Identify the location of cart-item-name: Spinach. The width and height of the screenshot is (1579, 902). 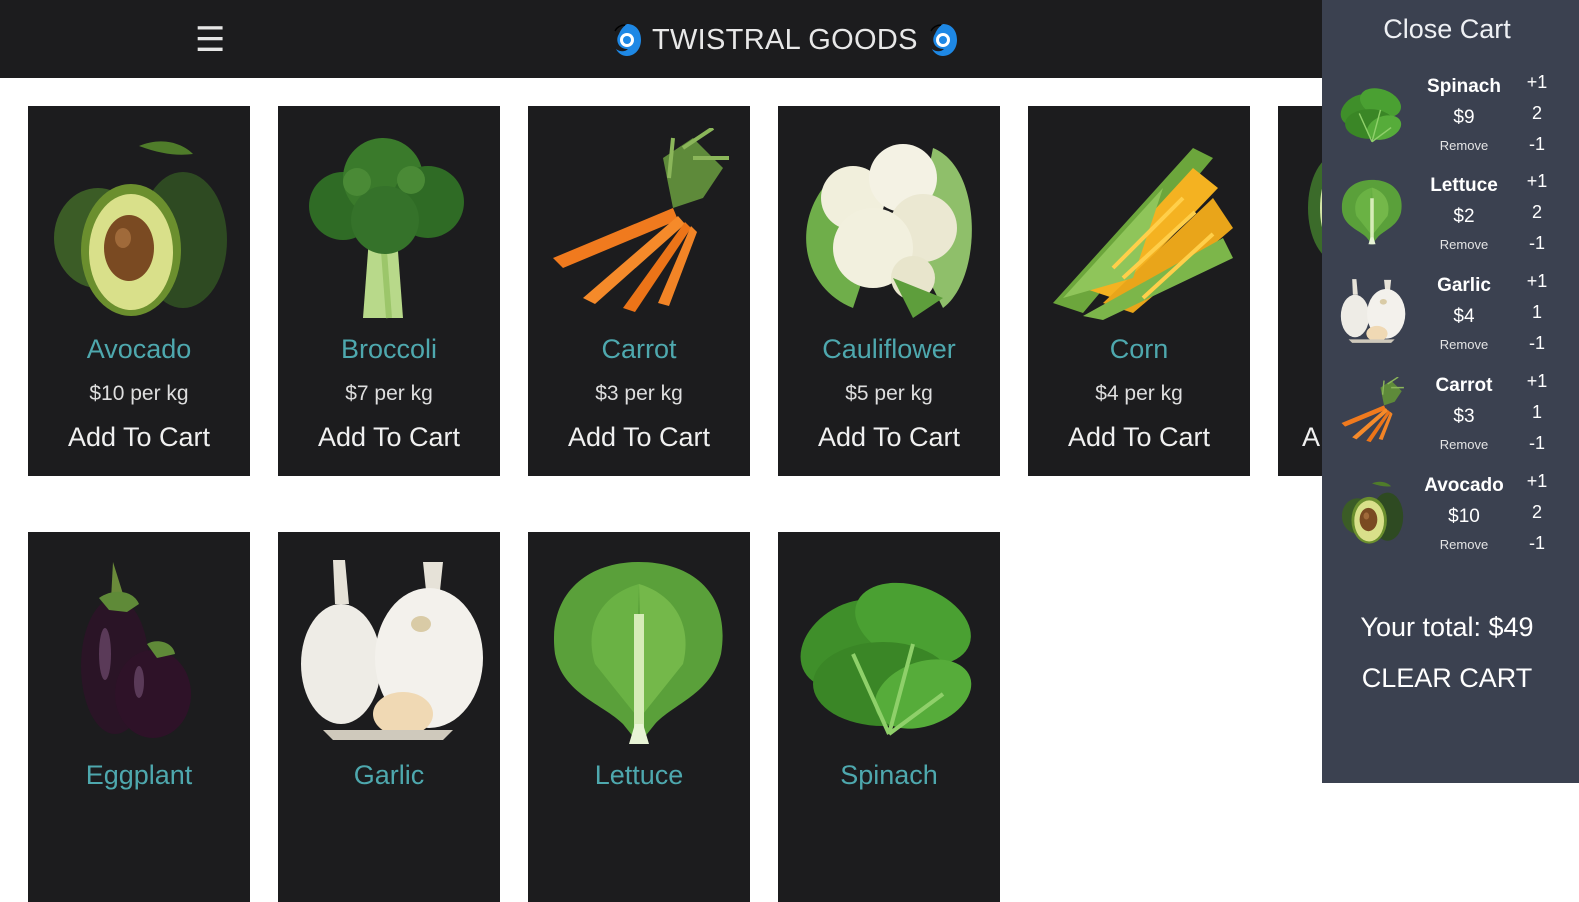
(1464, 86).